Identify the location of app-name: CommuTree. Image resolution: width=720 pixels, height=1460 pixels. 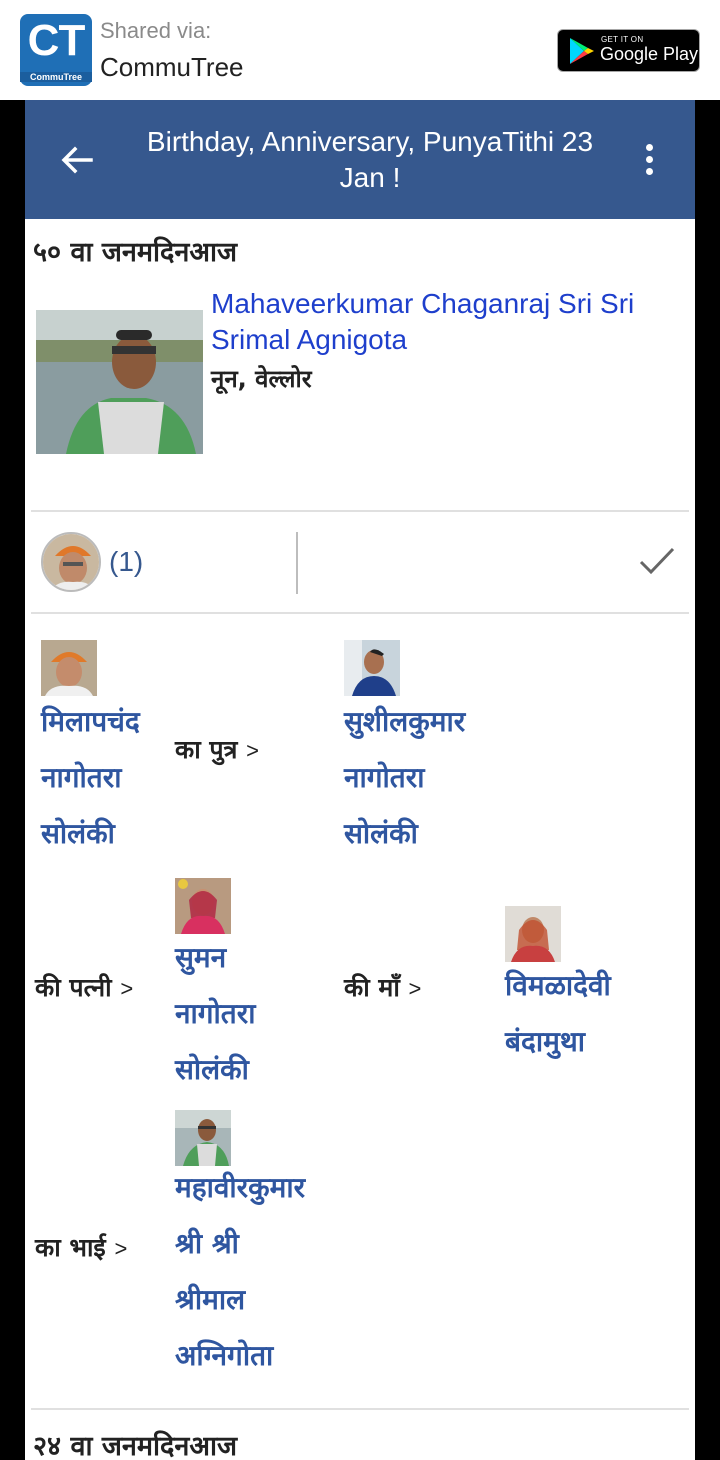
(172, 67).